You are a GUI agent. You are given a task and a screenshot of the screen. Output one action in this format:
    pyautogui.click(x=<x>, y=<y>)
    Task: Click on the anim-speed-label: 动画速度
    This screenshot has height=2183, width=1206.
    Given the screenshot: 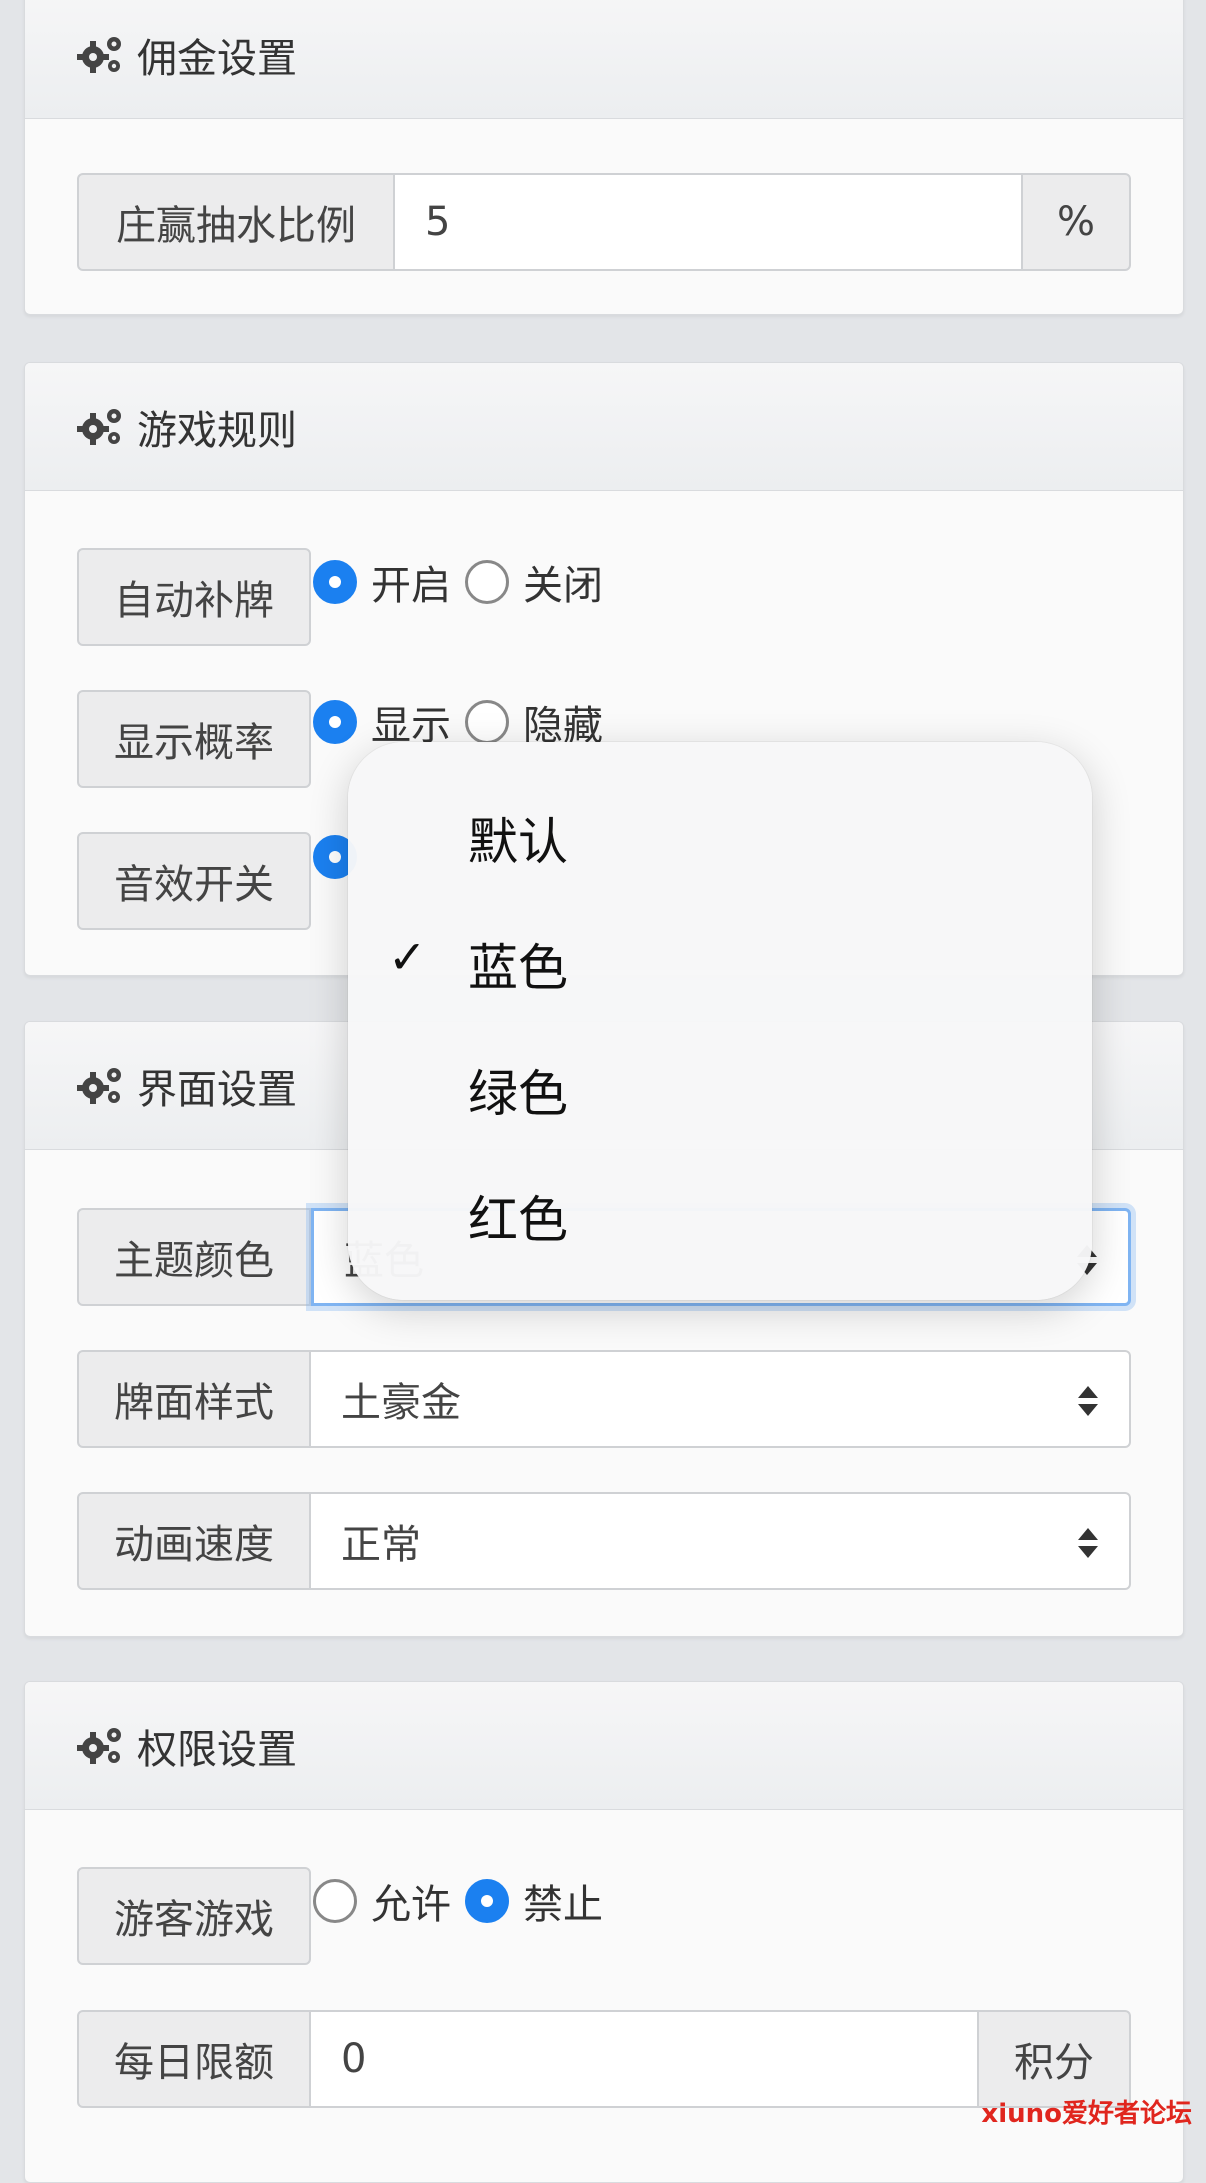 What is the action you would take?
    pyautogui.click(x=194, y=1541)
    